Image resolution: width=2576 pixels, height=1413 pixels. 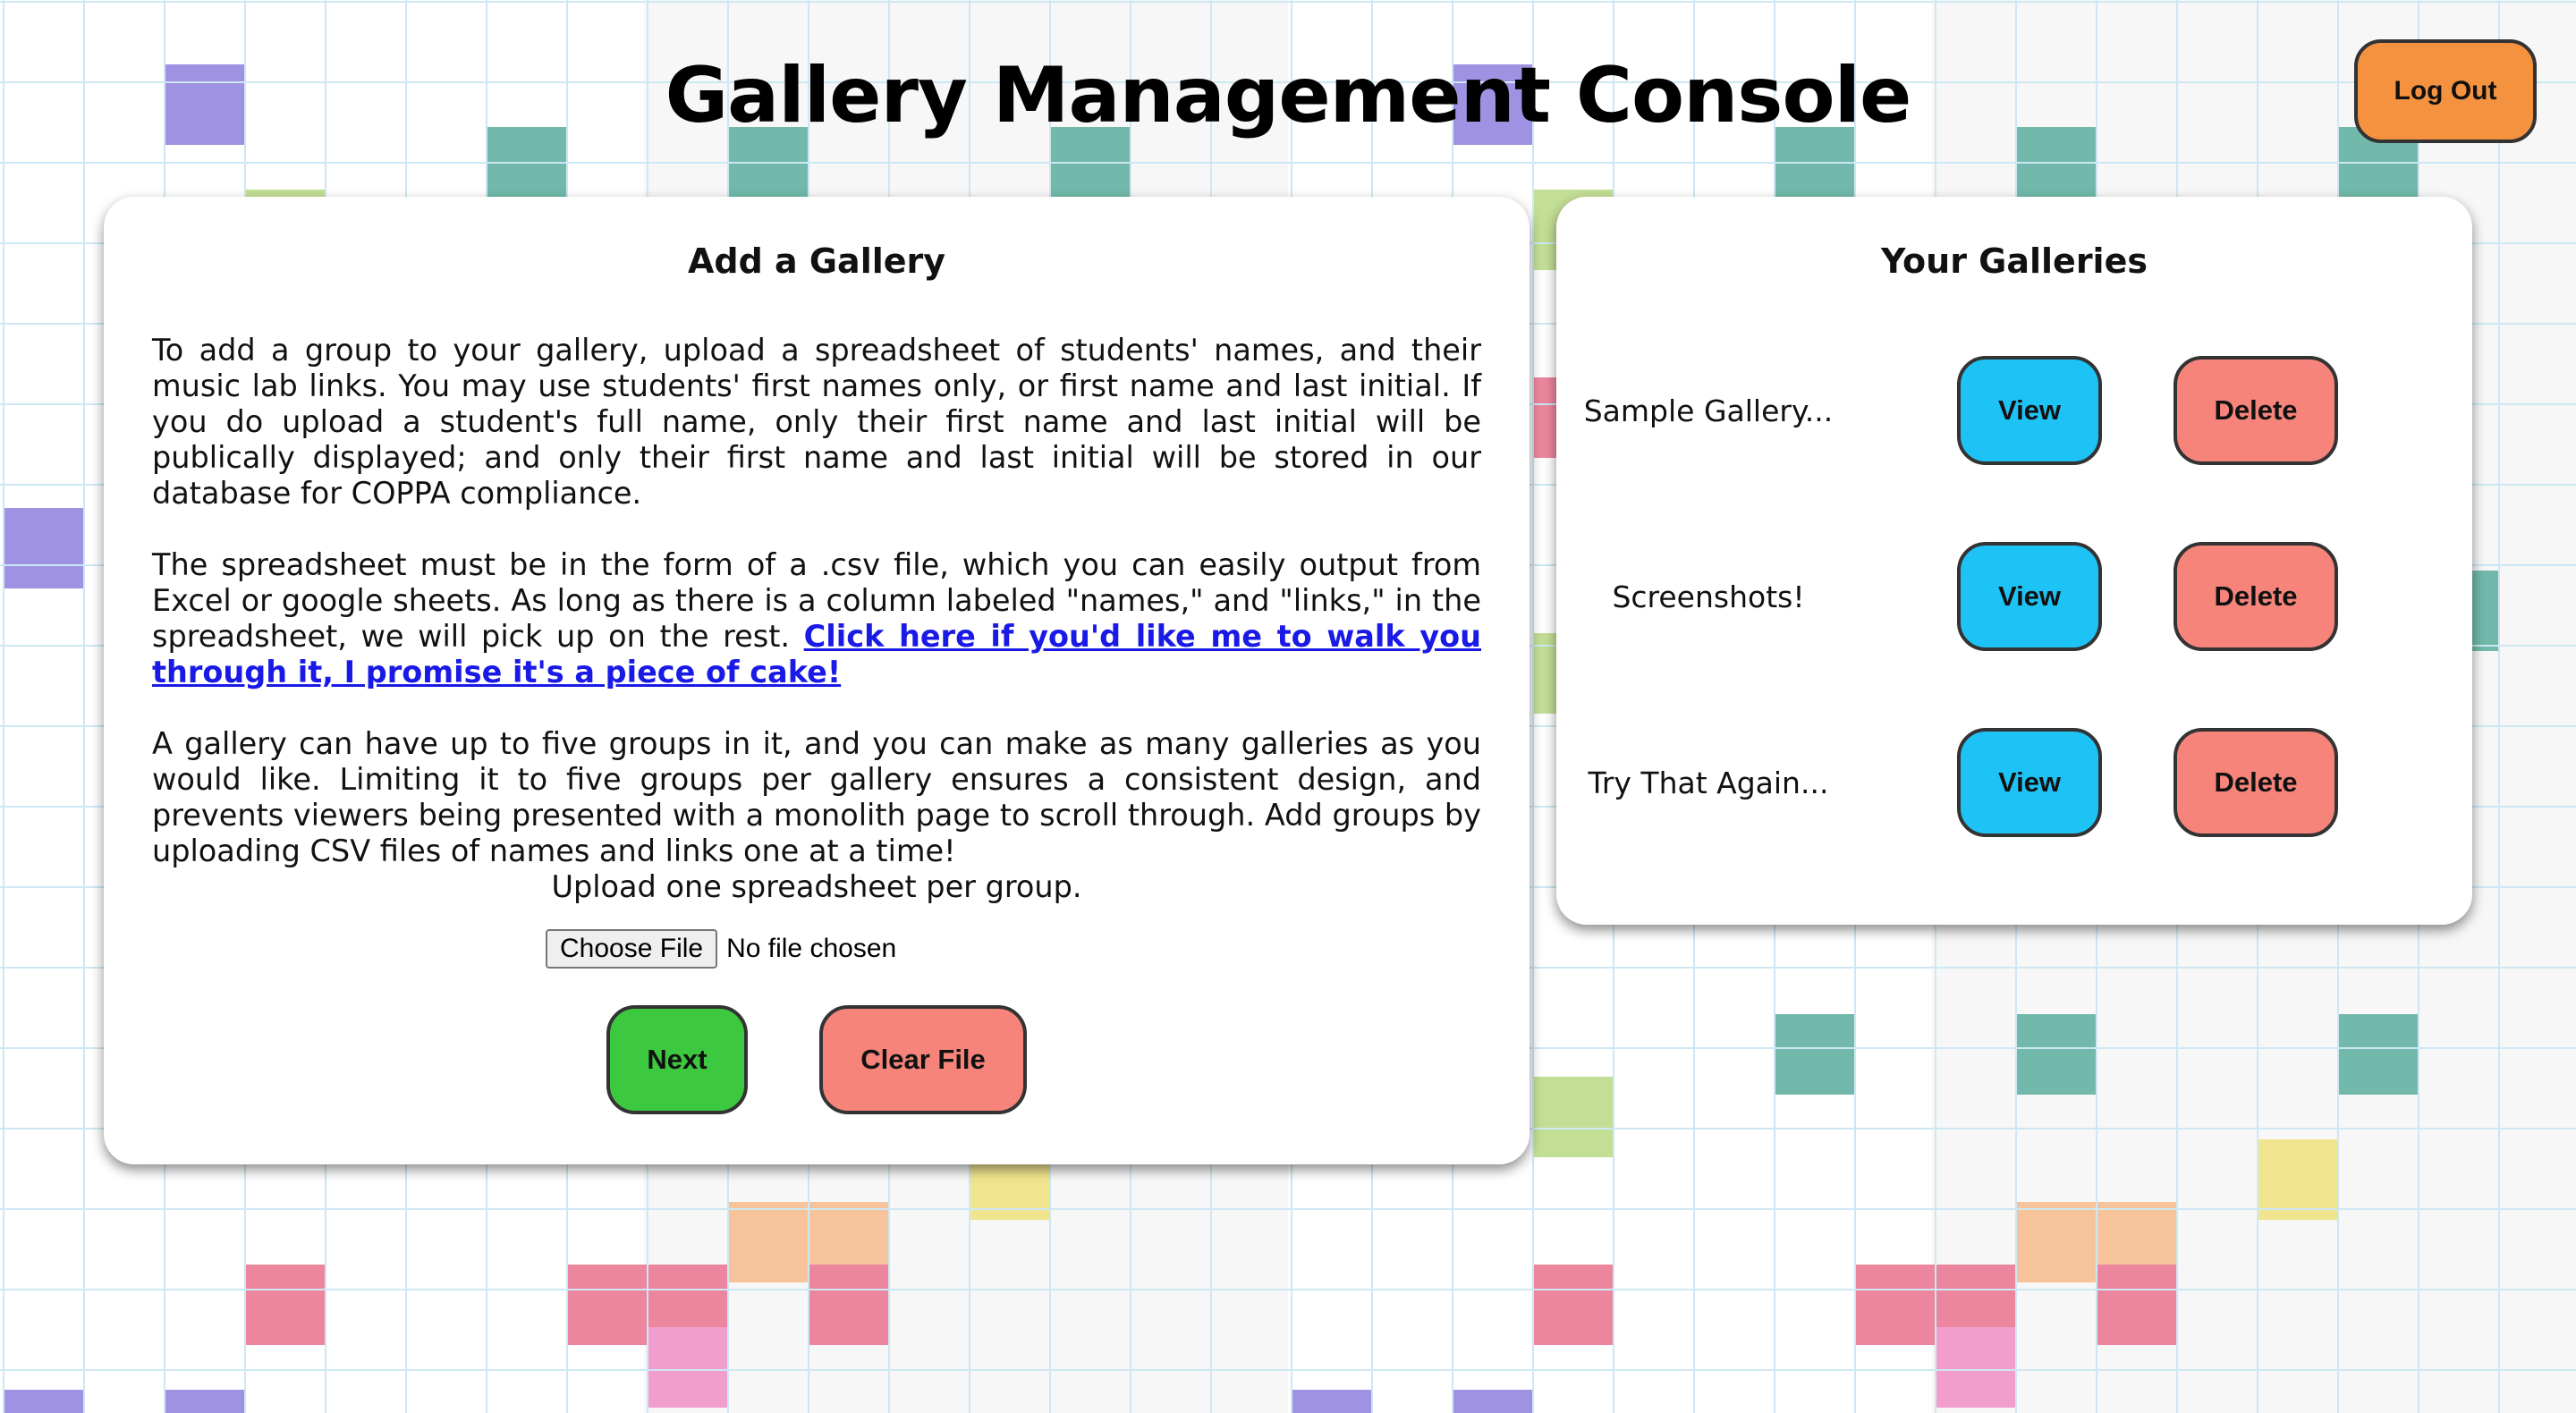 I want to click on choose-file-button: Choose File, so click(x=632, y=949).